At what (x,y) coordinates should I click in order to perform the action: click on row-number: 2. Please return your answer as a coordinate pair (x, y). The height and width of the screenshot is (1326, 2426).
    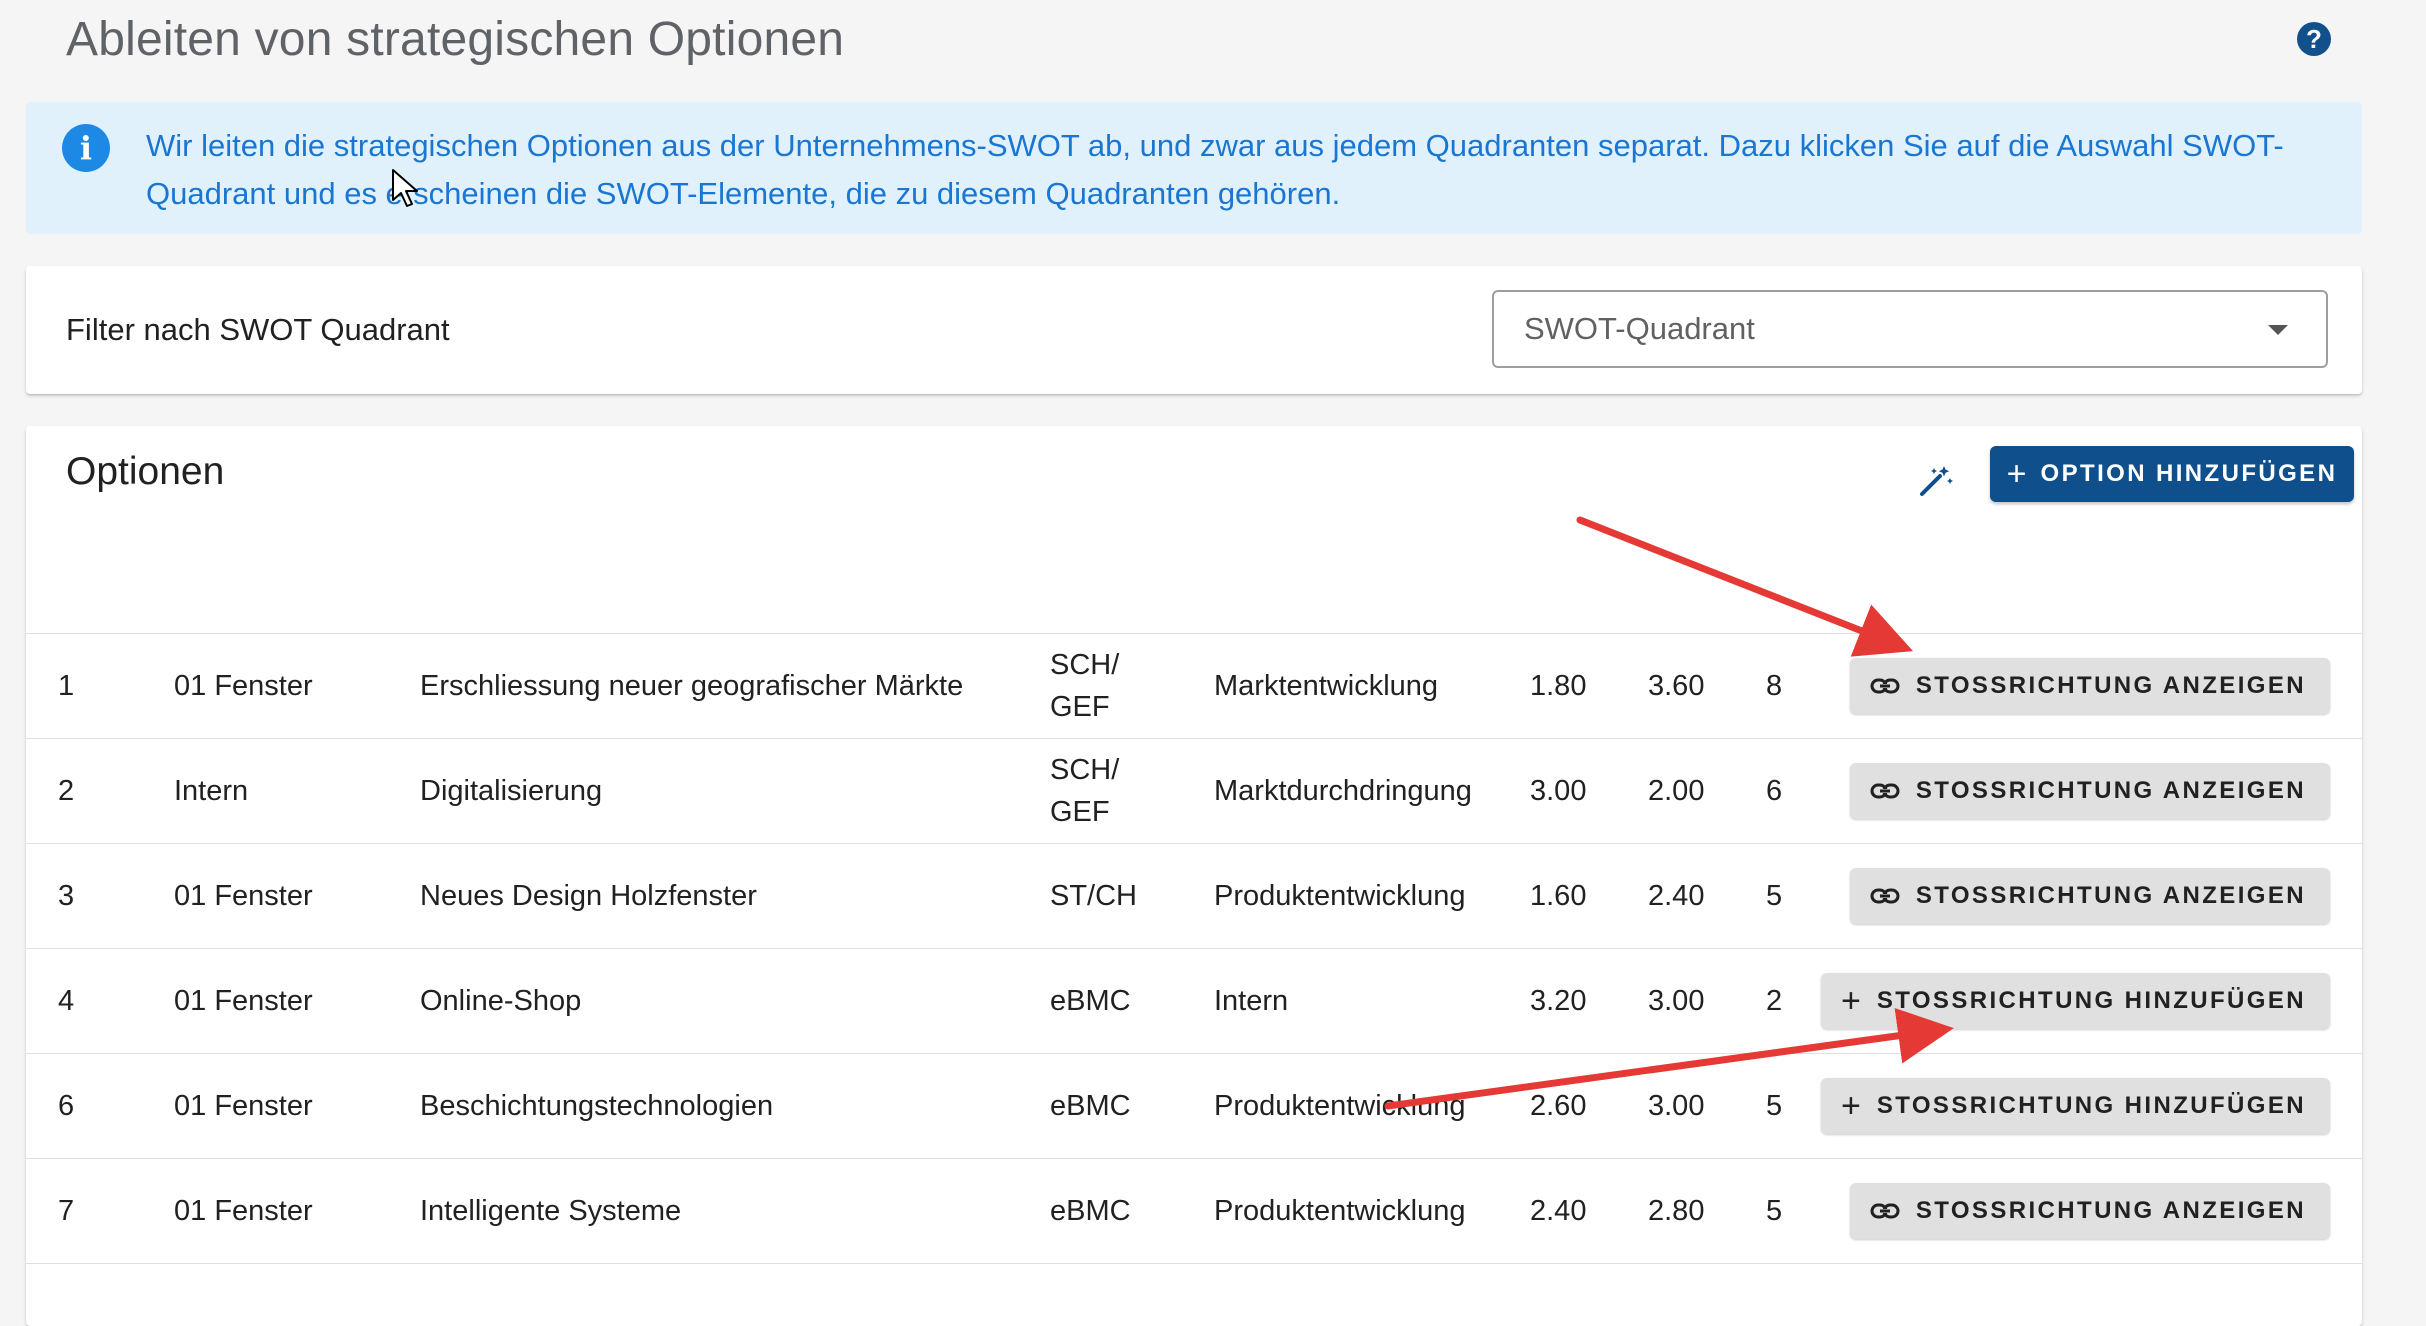
    Looking at the image, I should click on (66, 791).